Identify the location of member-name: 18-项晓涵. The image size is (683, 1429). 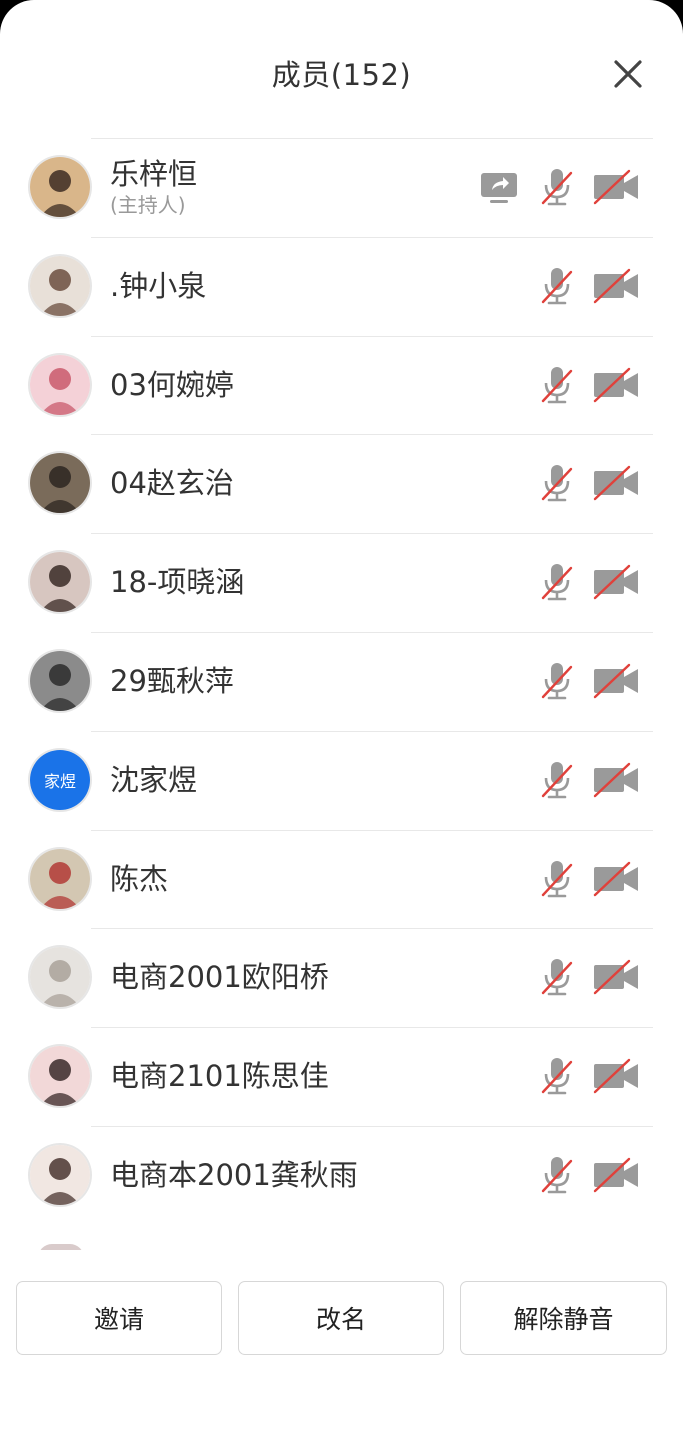
(177, 582).